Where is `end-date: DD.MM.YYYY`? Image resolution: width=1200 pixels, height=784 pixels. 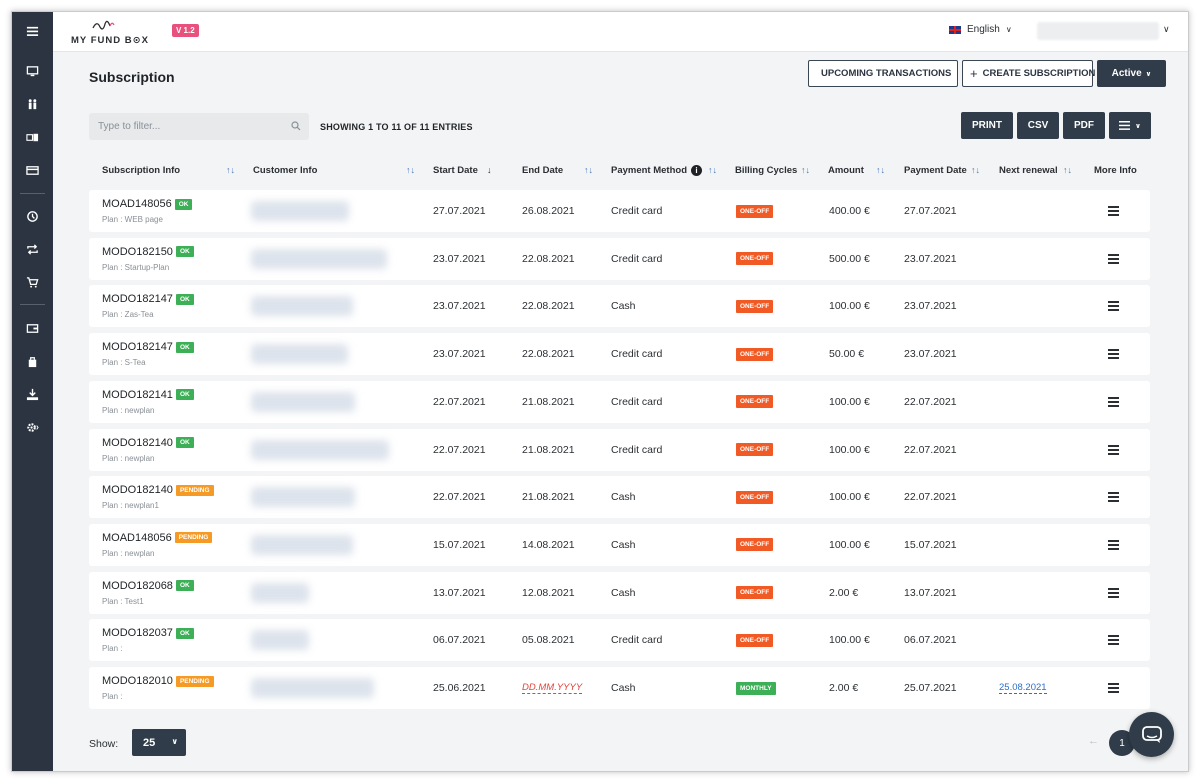 end-date: DD.MM.YYYY is located at coordinates (552, 688).